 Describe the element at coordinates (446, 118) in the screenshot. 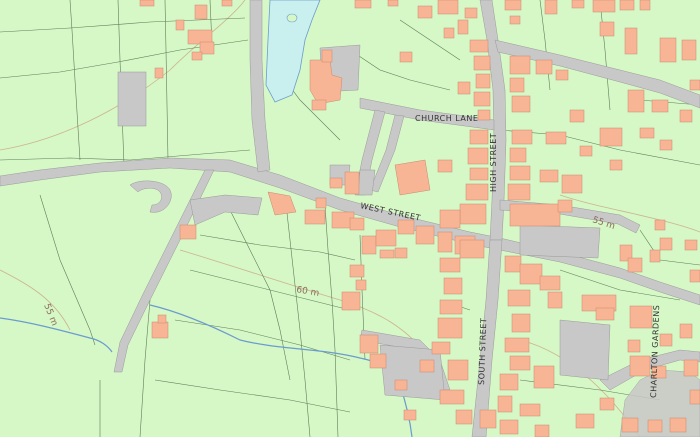

I see `church-lane-label: CHURCH LANE` at that location.